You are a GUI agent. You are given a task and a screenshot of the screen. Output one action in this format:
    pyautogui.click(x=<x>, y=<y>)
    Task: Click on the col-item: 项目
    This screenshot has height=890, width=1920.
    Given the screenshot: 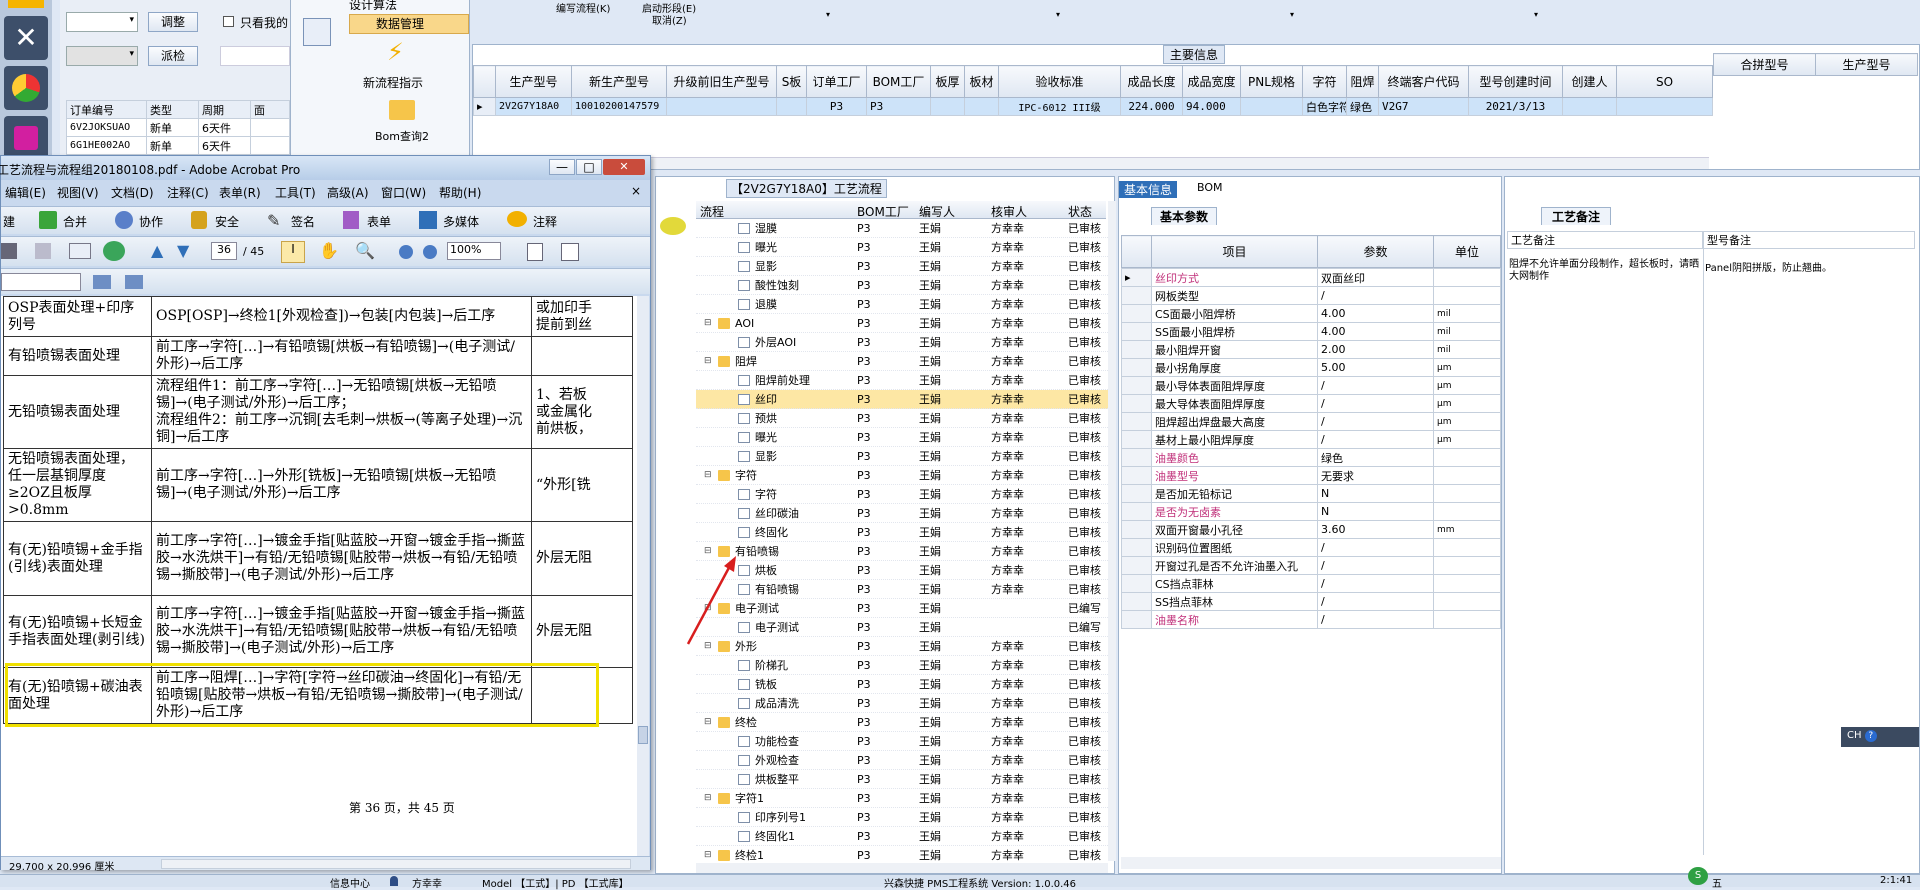 What is the action you would take?
    pyautogui.click(x=1234, y=251)
    